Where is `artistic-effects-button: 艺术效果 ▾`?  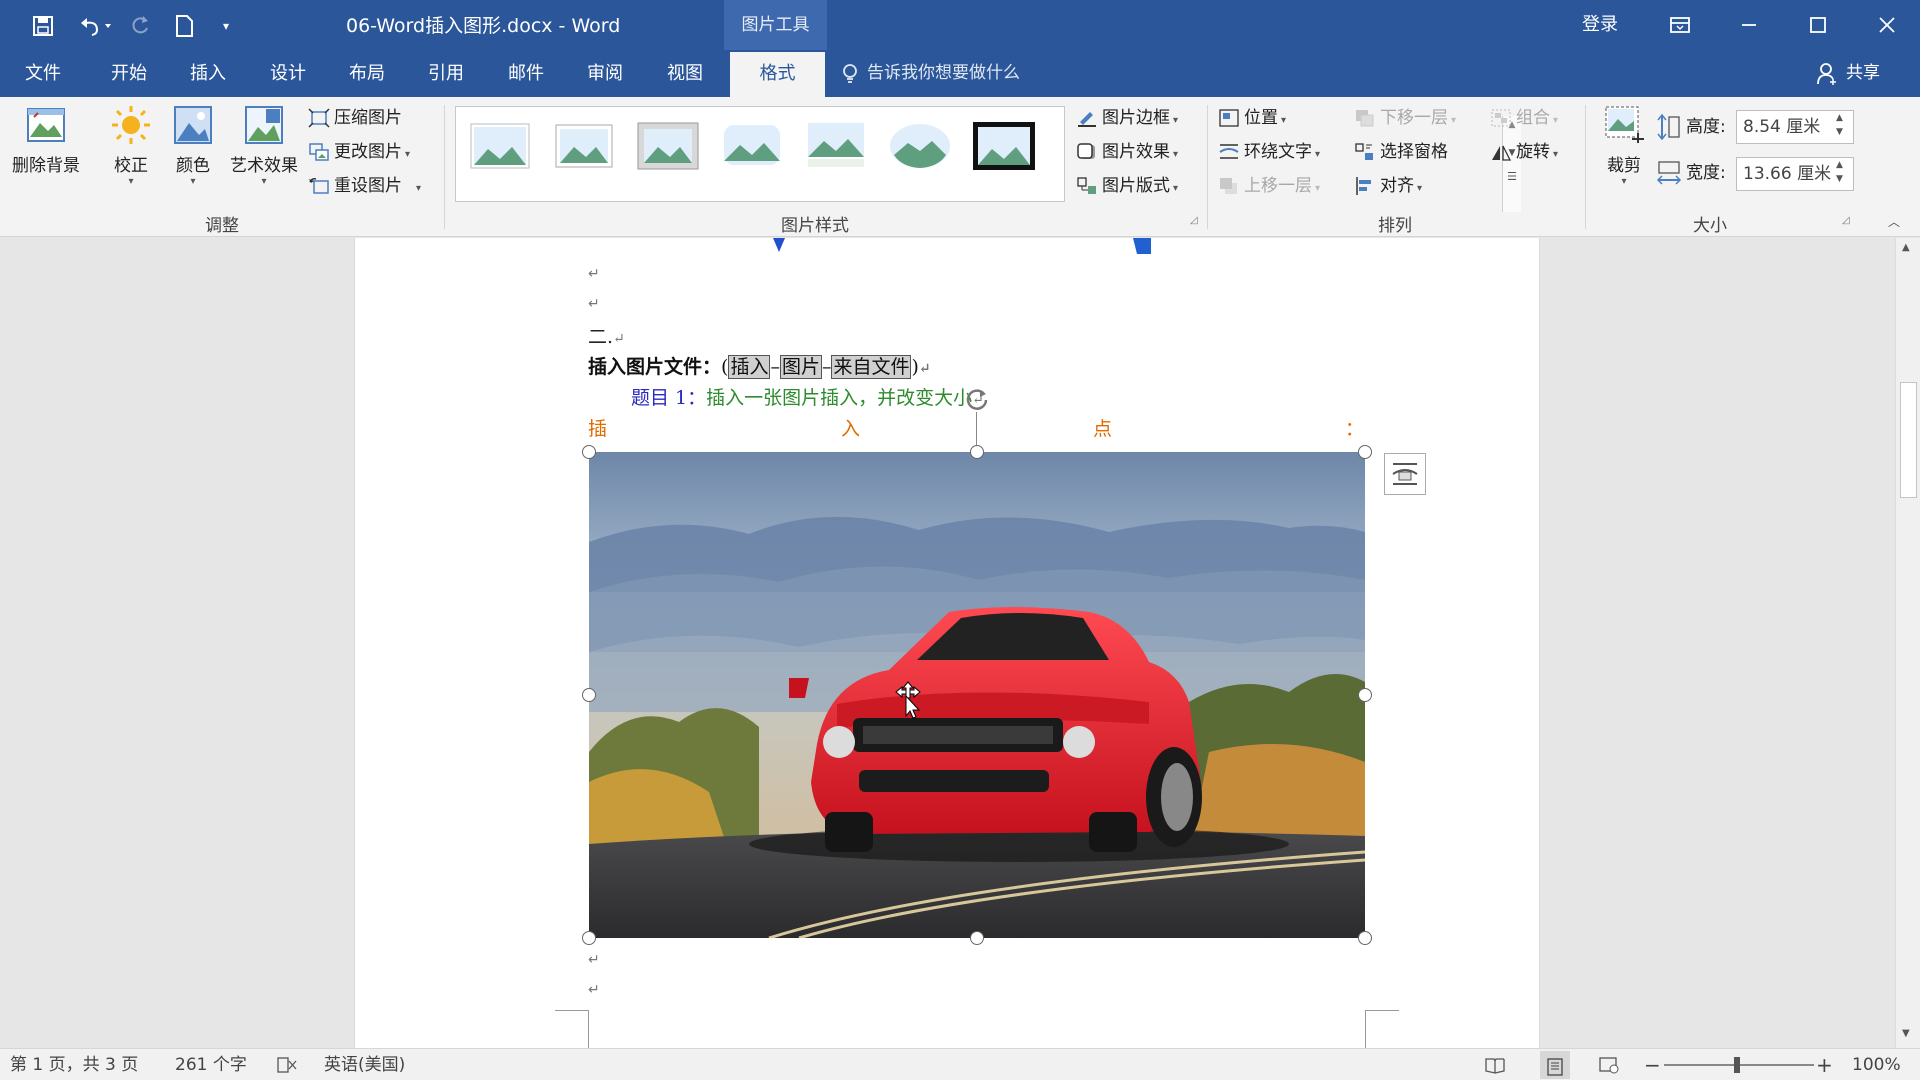
artistic-effects-button: 艺术效果 ▾ is located at coordinates (264, 145).